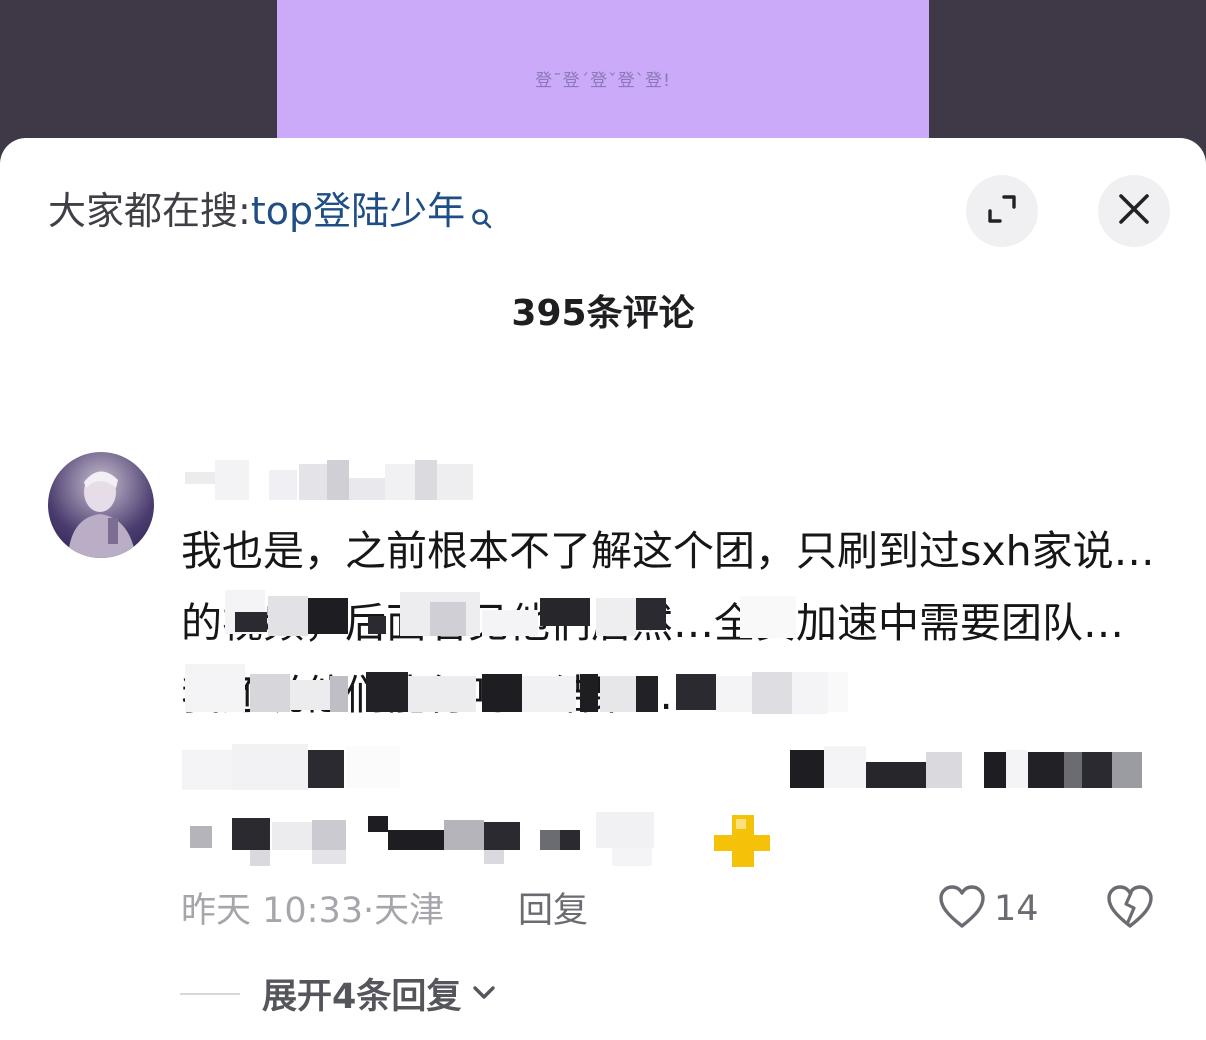 The width and height of the screenshot is (1206, 1040). What do you see at coordinates (603, 313) in the screenshot?
I see `comment-count-title: 395条评论` at bounding box center [603, 313].